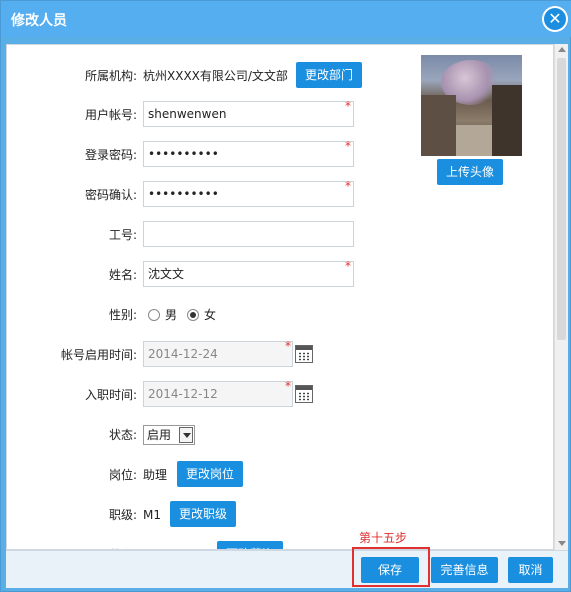 The image size is (571, 592). I want to click on org-value: 杭州XXXX有限公司/文文部, so click(215, 76).